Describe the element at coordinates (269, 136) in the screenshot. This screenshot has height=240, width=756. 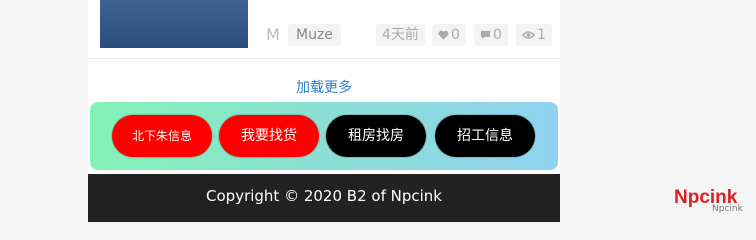
I see `banner-link-find-goods: 我要找货` at that location.